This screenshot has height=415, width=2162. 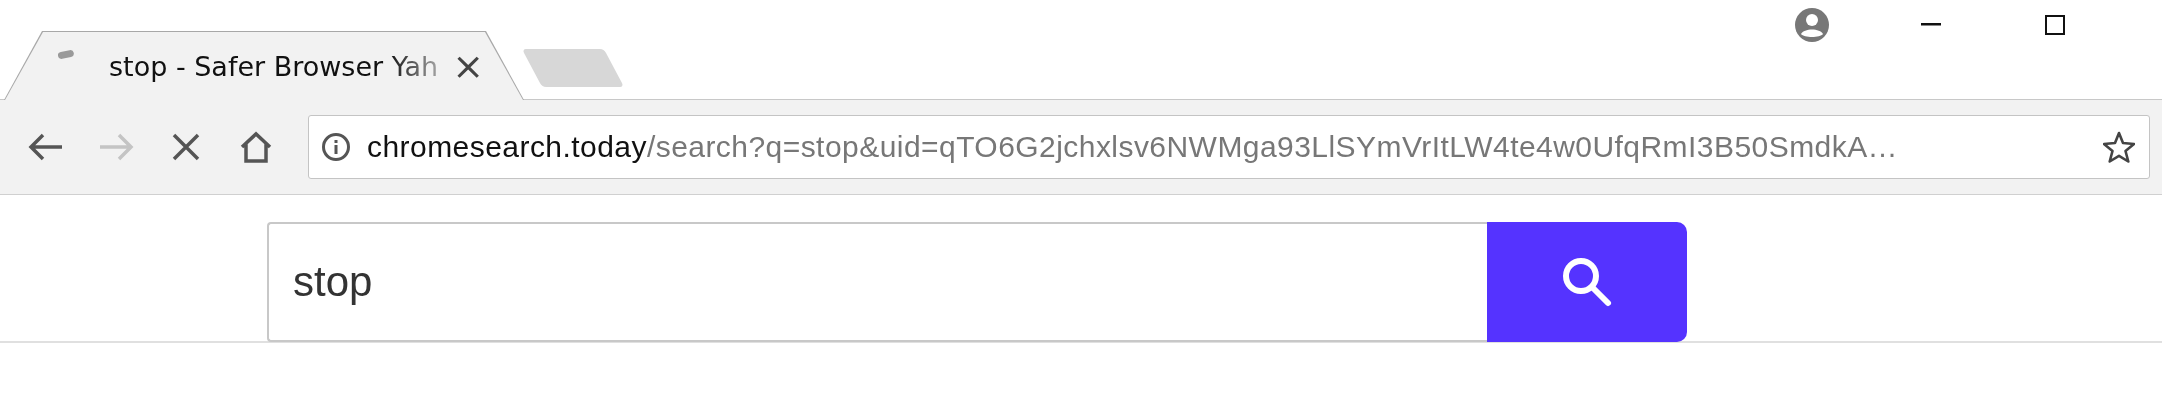 What do you see at coordinates (186, 147) in the screenshot?
I see `close-icon` at bounding box center [186, 147].